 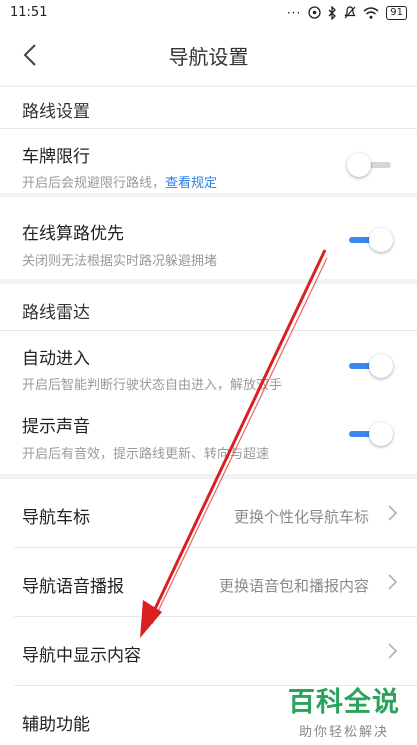 I want to click on status-icons: ··· 91, so click(x=346, y=12).